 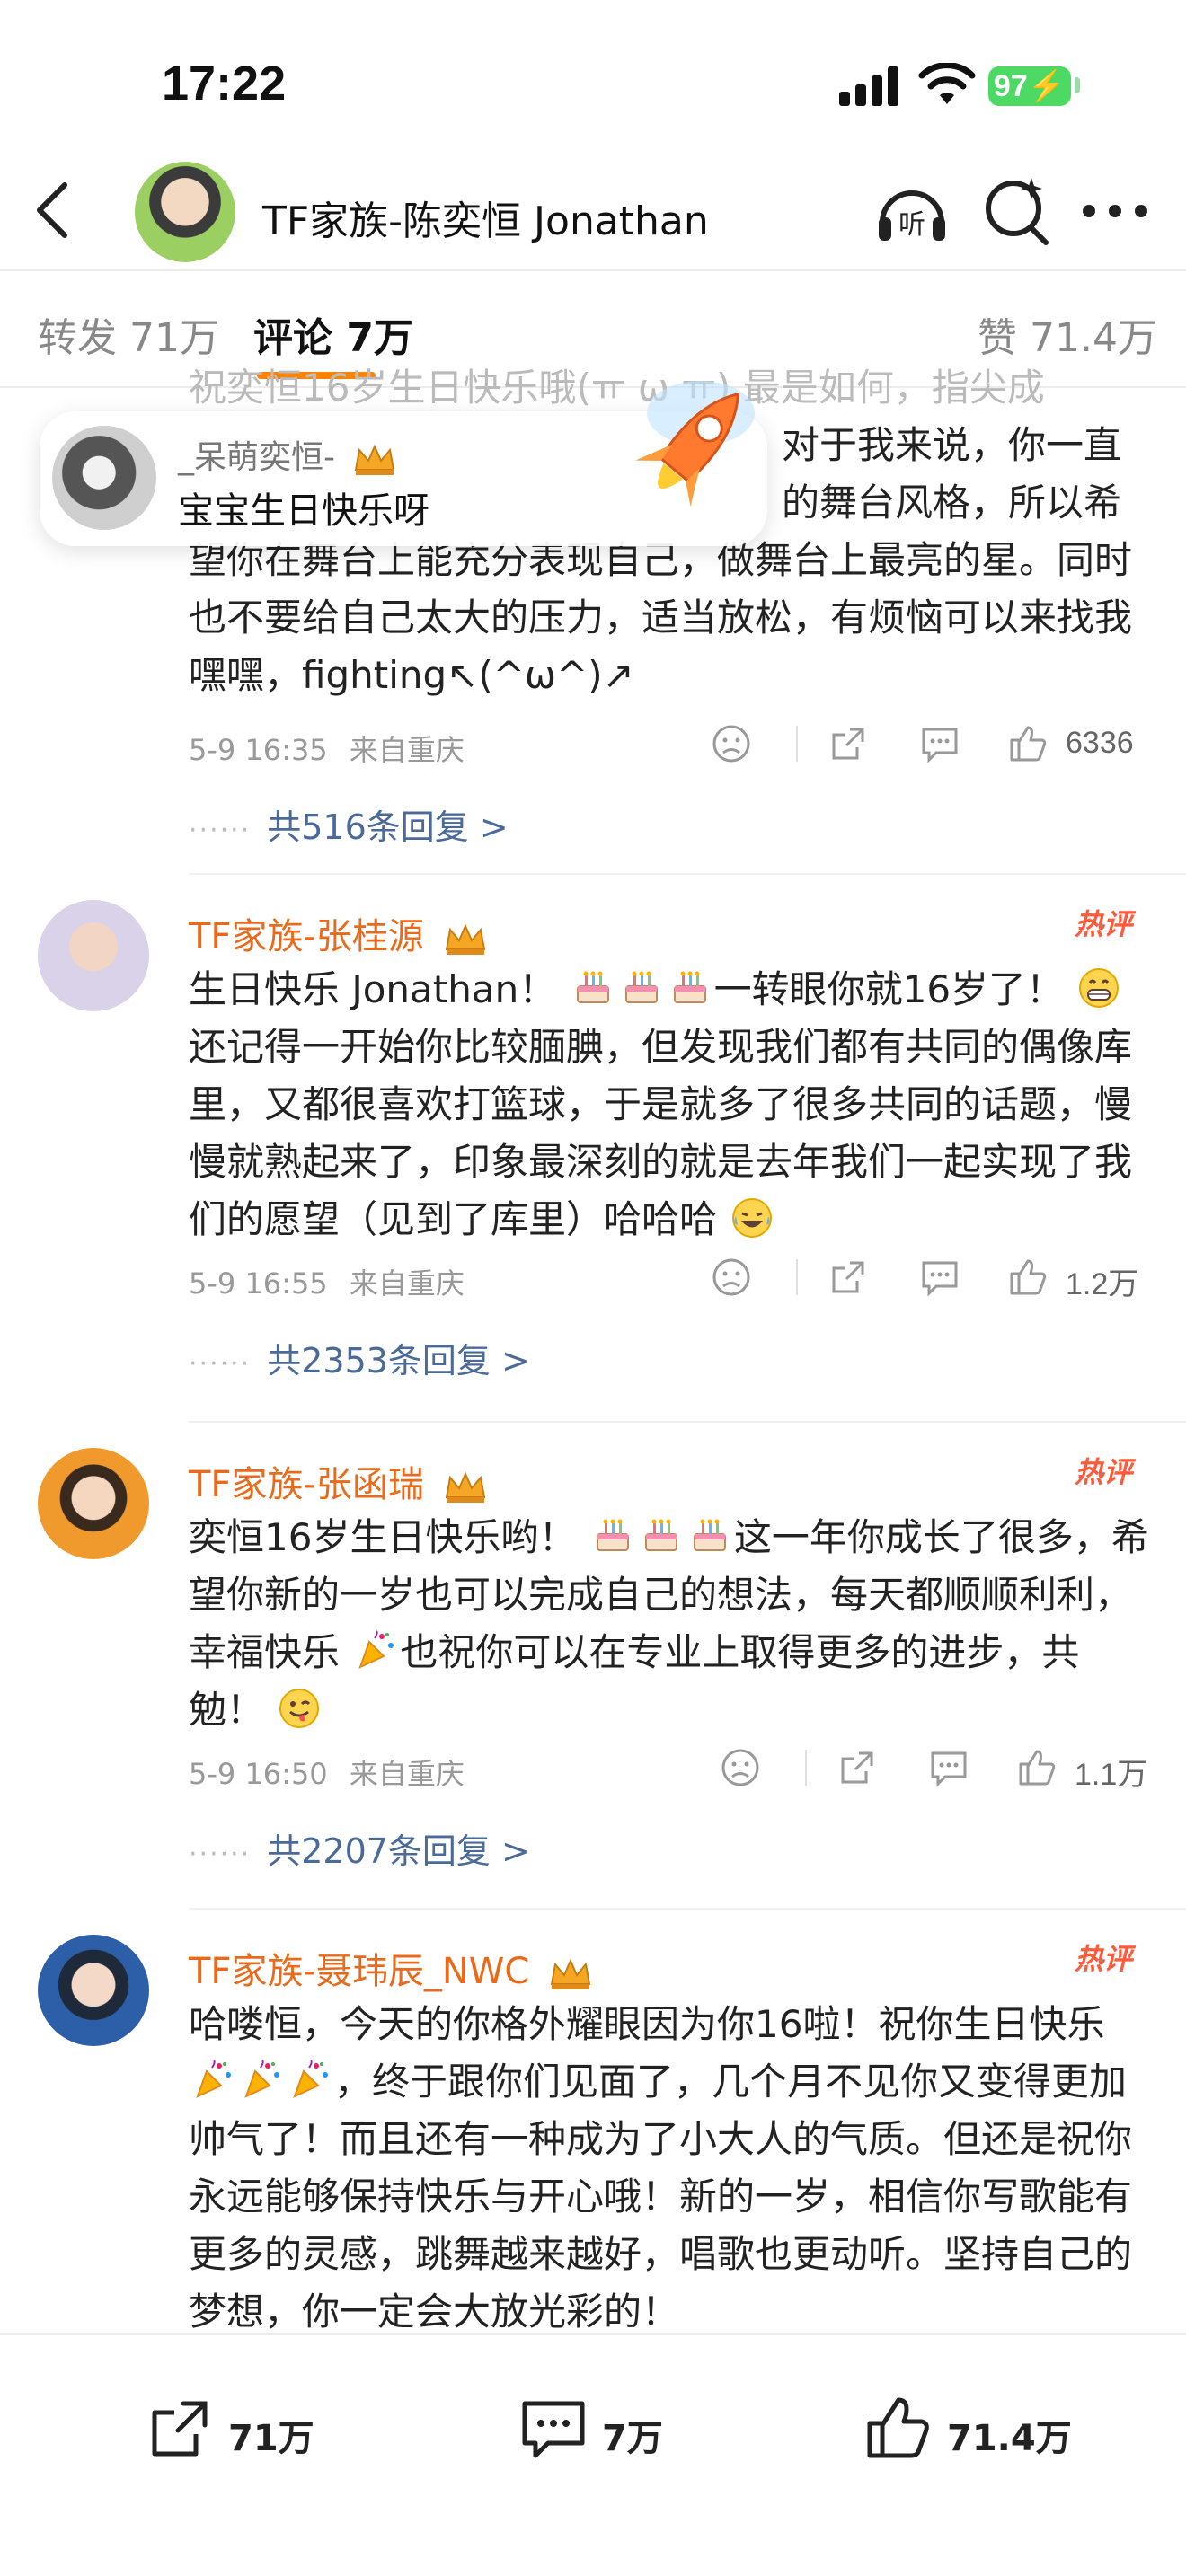 I want to click on comment-text-part: 奕恒16岁生日快乐哟！, so click(x=383, y=1537).